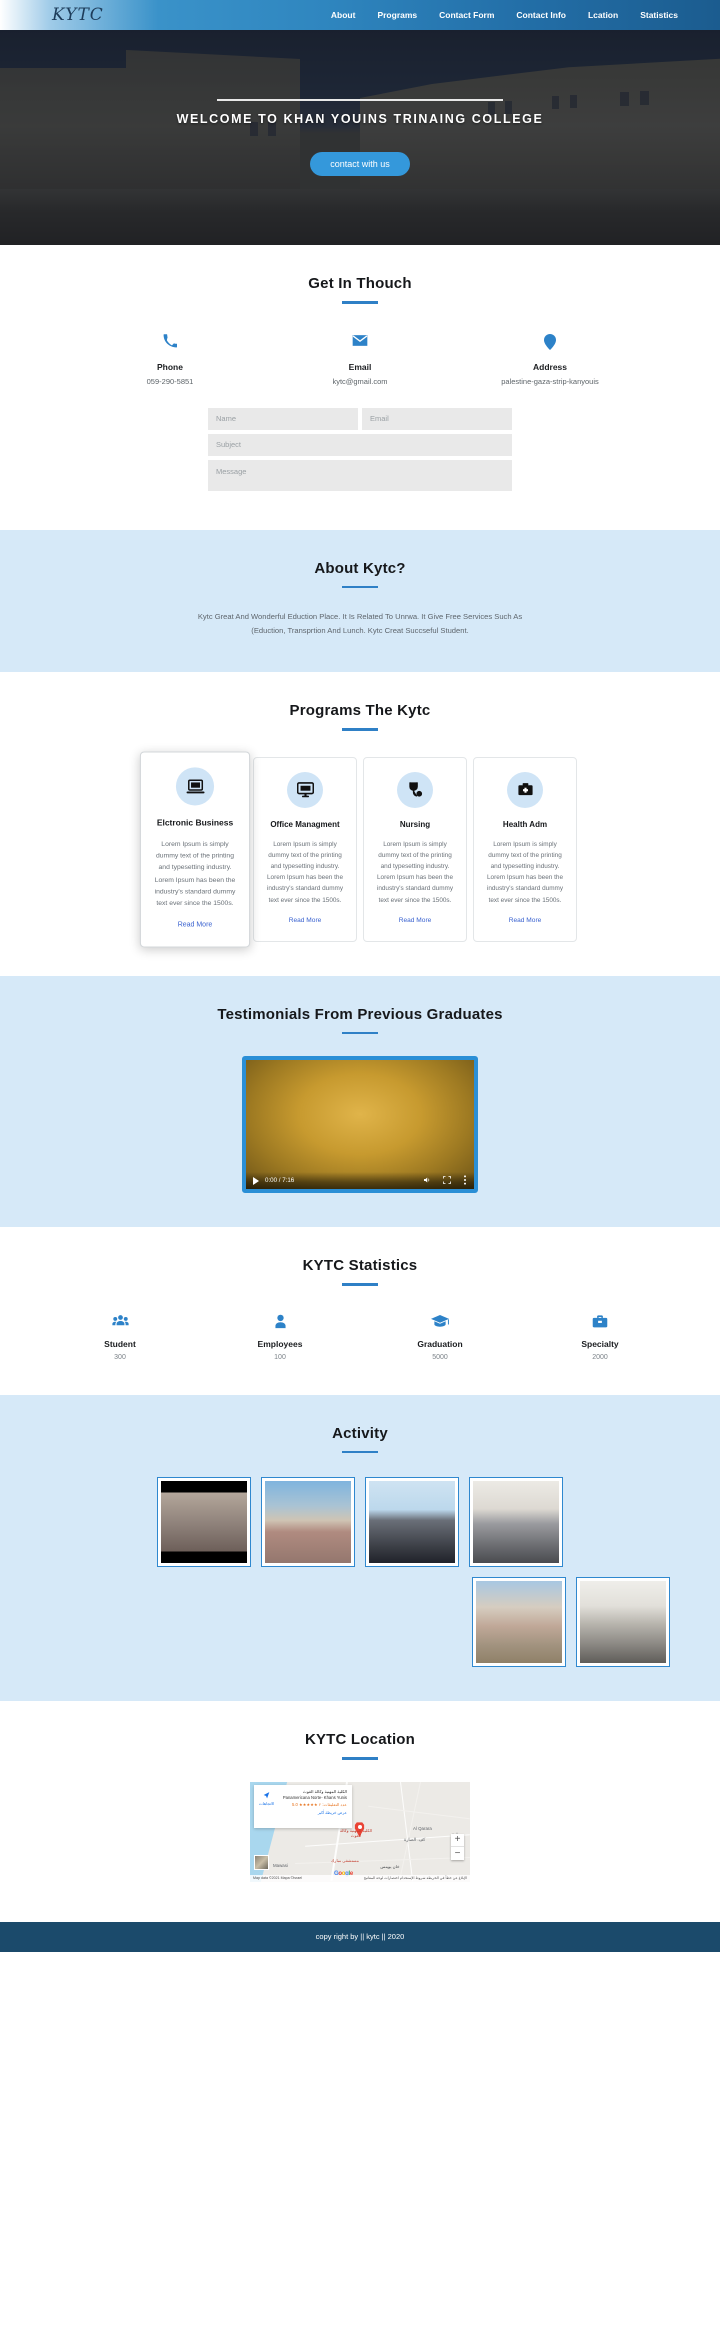 This screenshot has width=720, height=2338. I want to click on contact-form, so click(360, 451).